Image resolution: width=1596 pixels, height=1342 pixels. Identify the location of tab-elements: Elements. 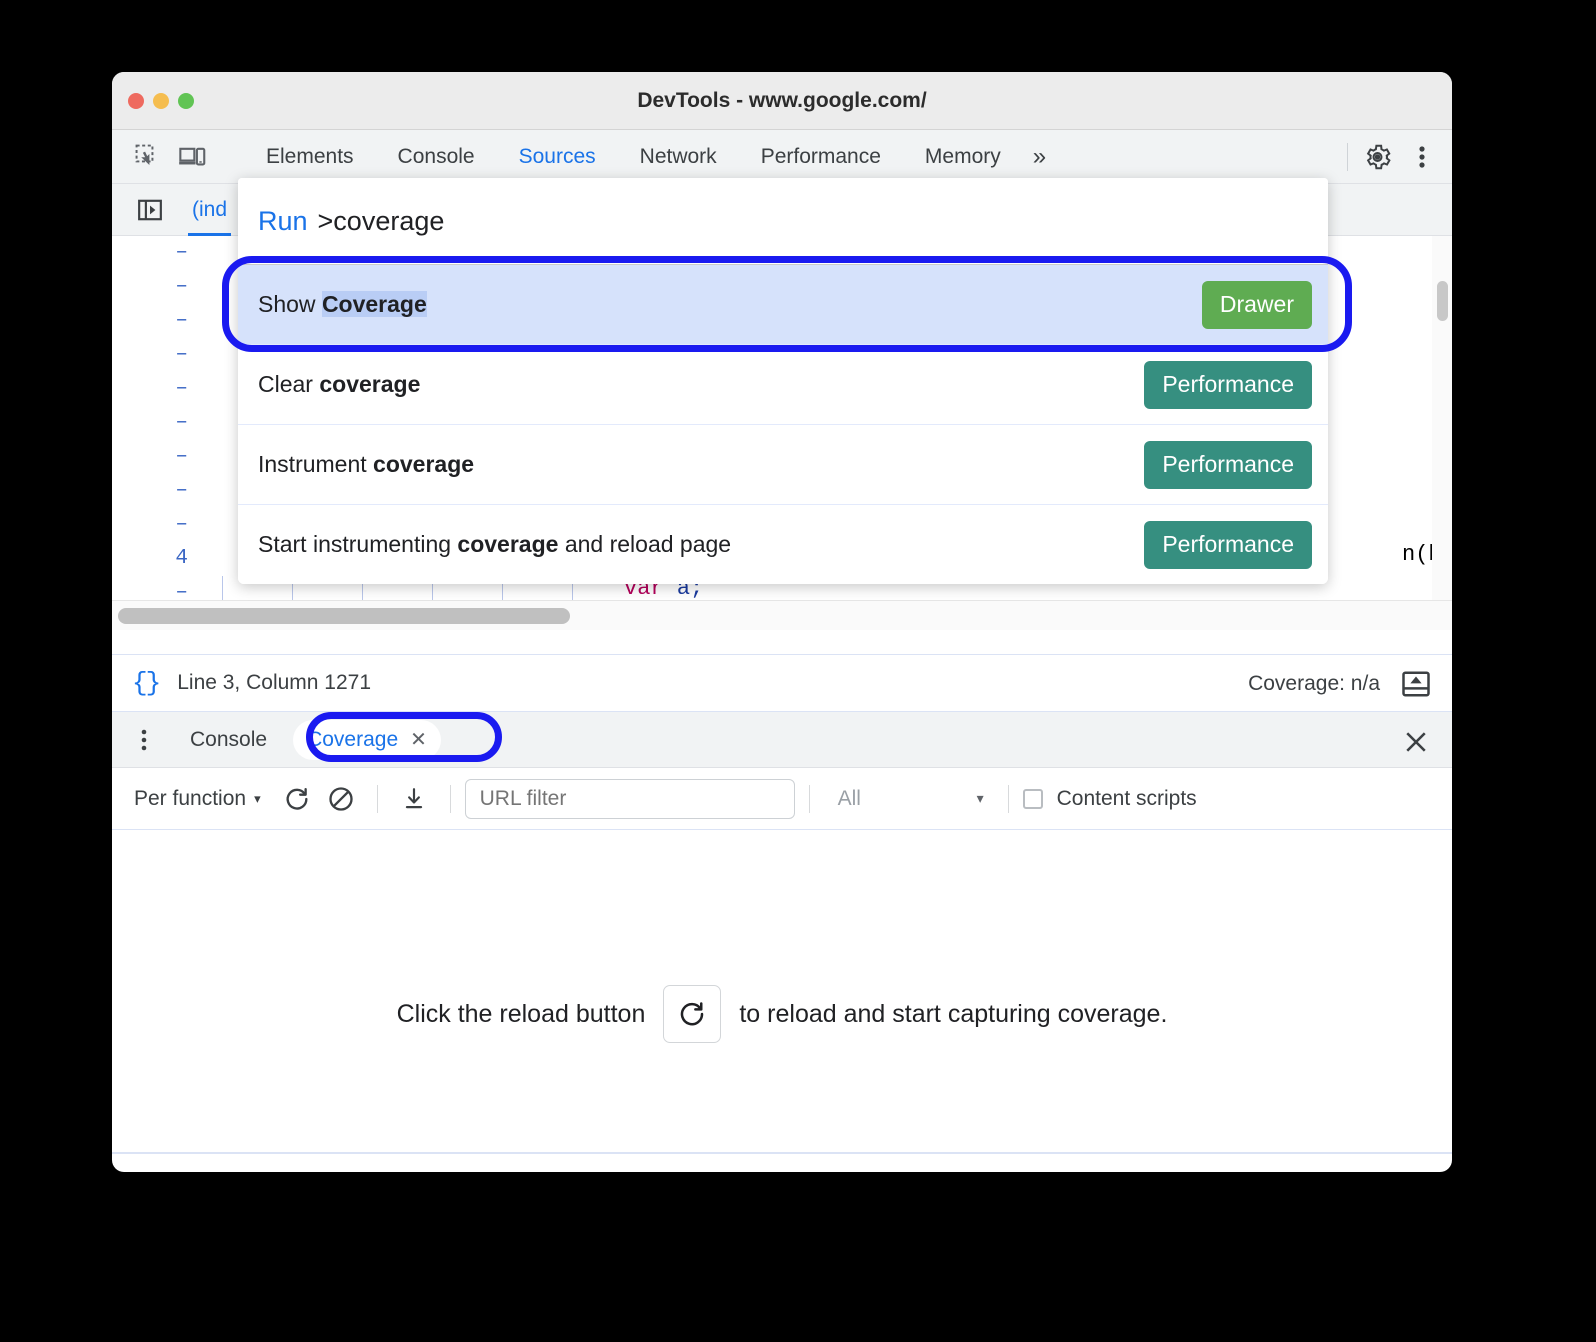
(310, 157).